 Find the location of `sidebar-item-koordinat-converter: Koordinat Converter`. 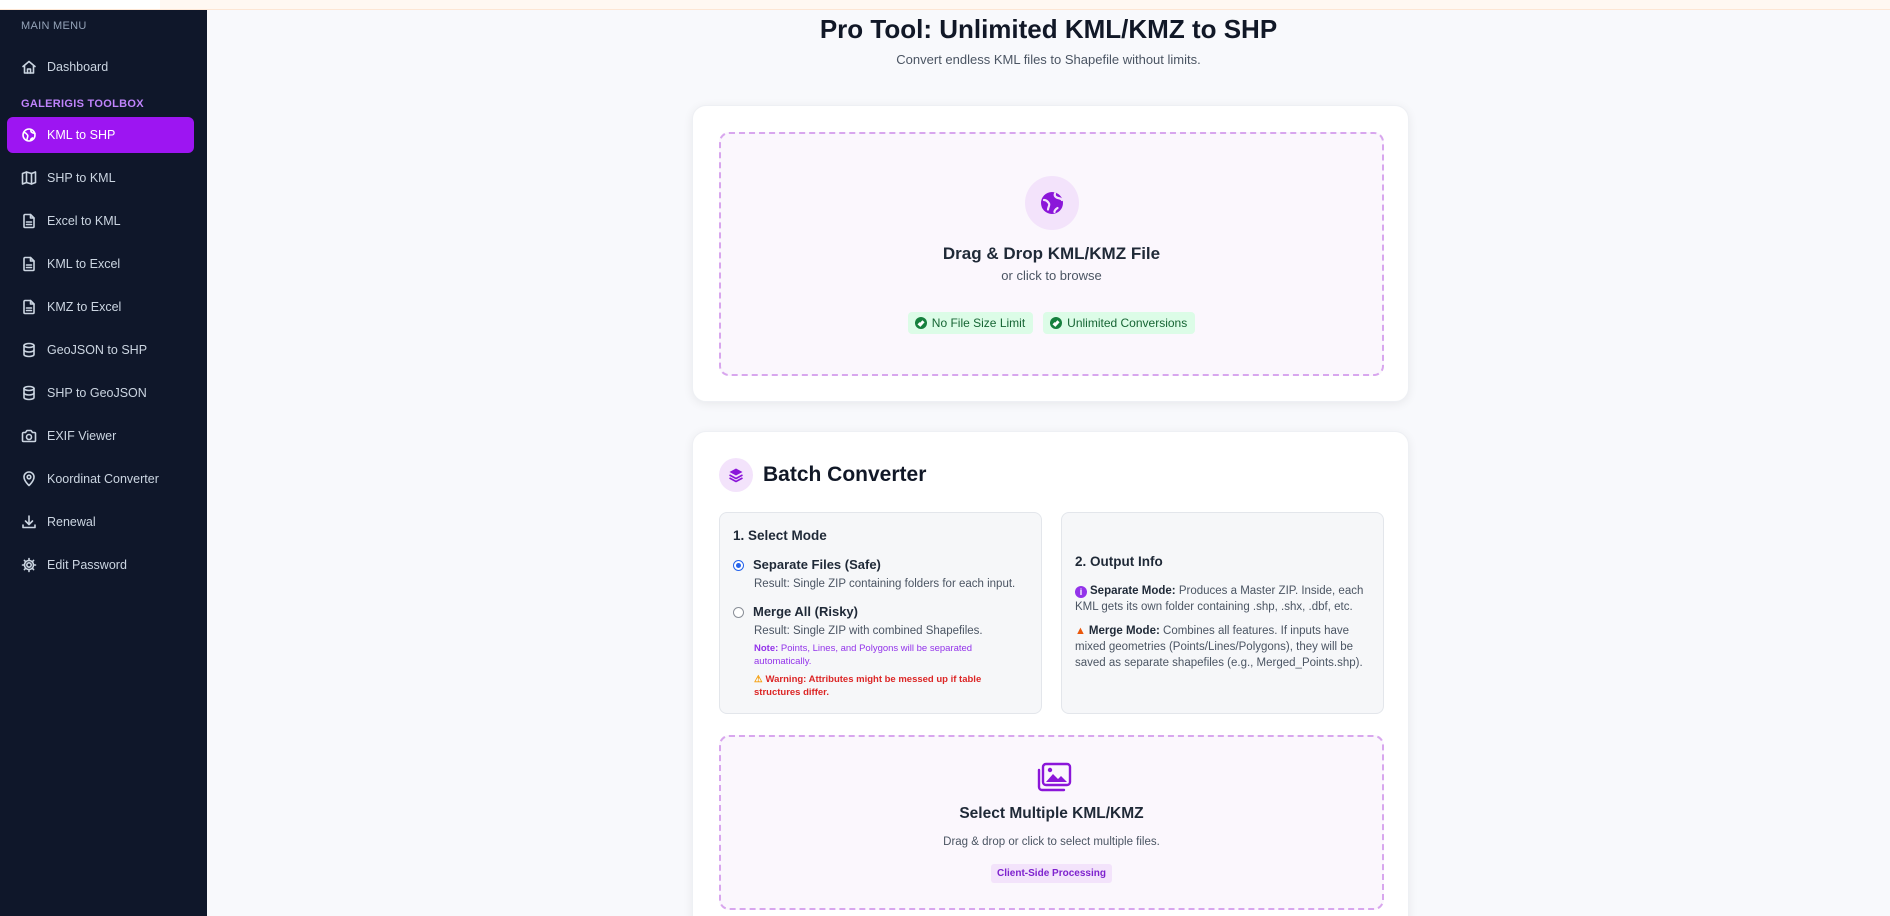

sidebar-item-koordinat-converter: Koordinat Converter is located at coordinates (100, 479).